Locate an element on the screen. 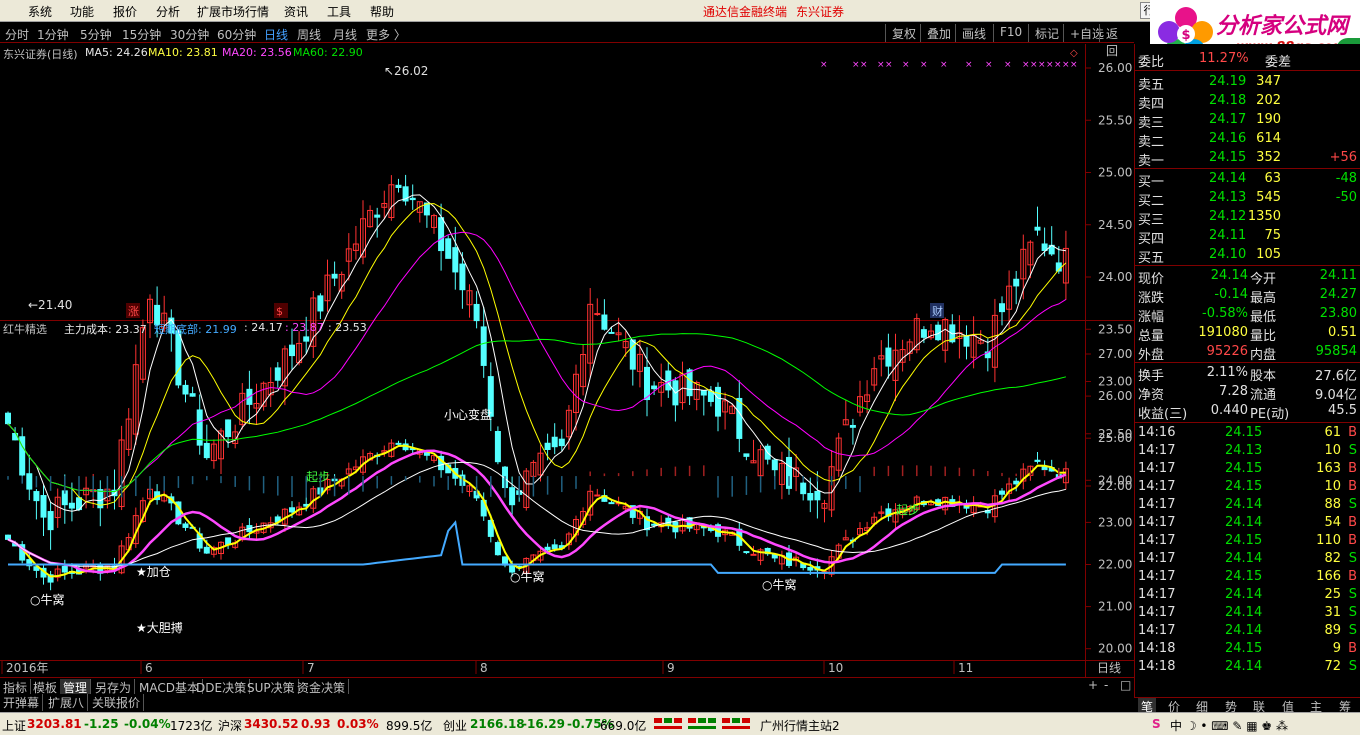 The width and height of the screenshot is (1360, 735). tab-dde: DDE决策 is located at coordinates (222, 687).